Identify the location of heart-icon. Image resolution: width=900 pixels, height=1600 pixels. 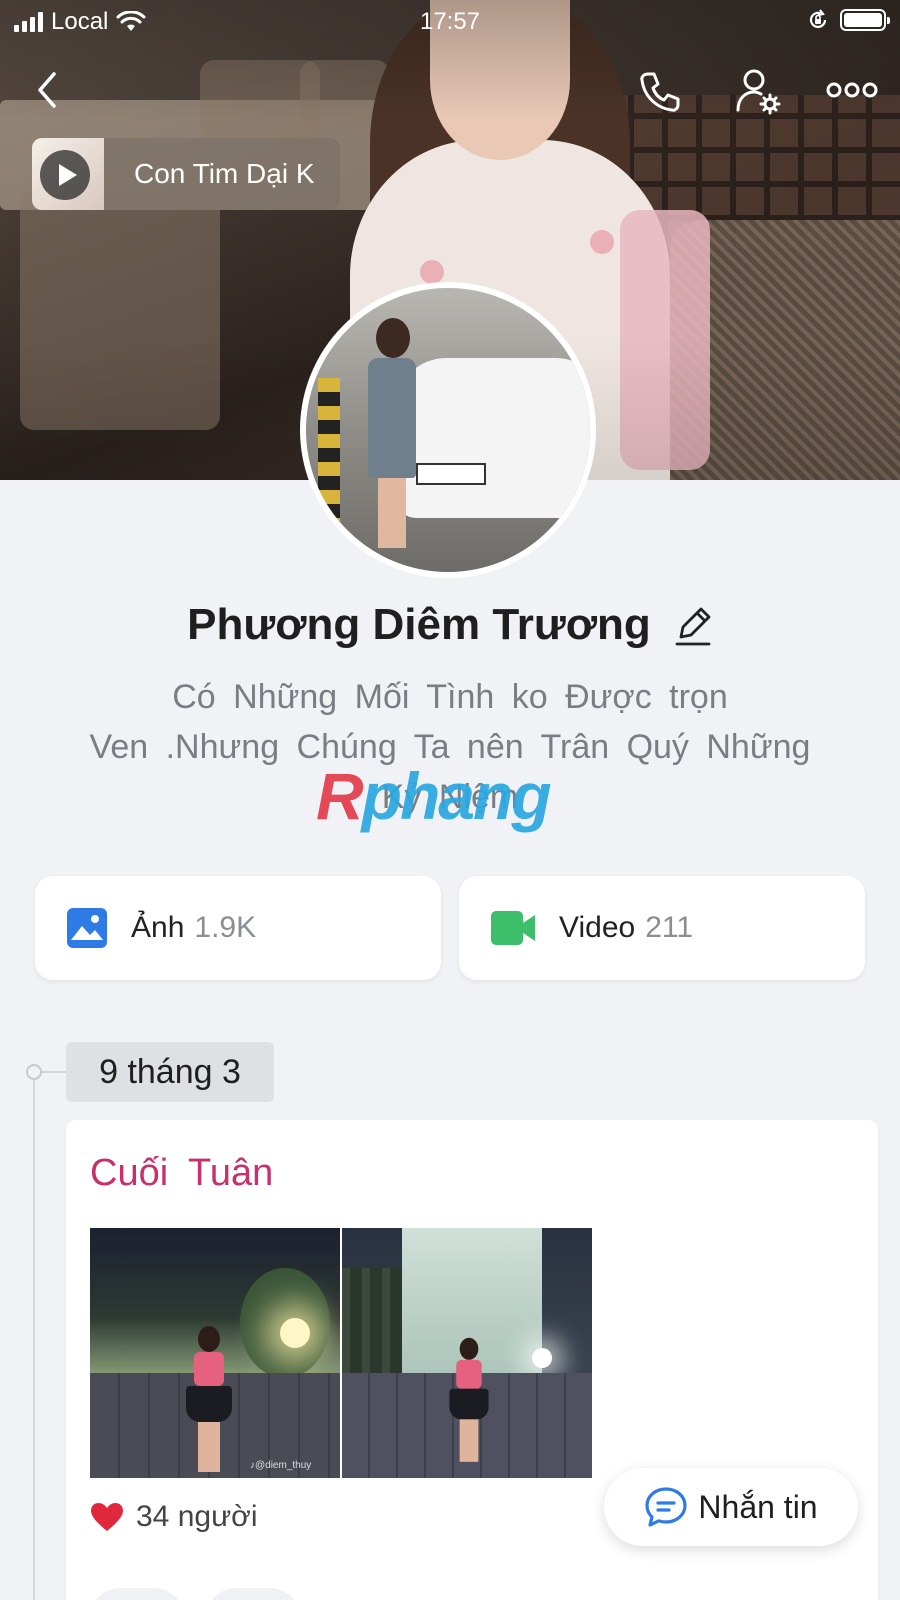
(107, 1517).